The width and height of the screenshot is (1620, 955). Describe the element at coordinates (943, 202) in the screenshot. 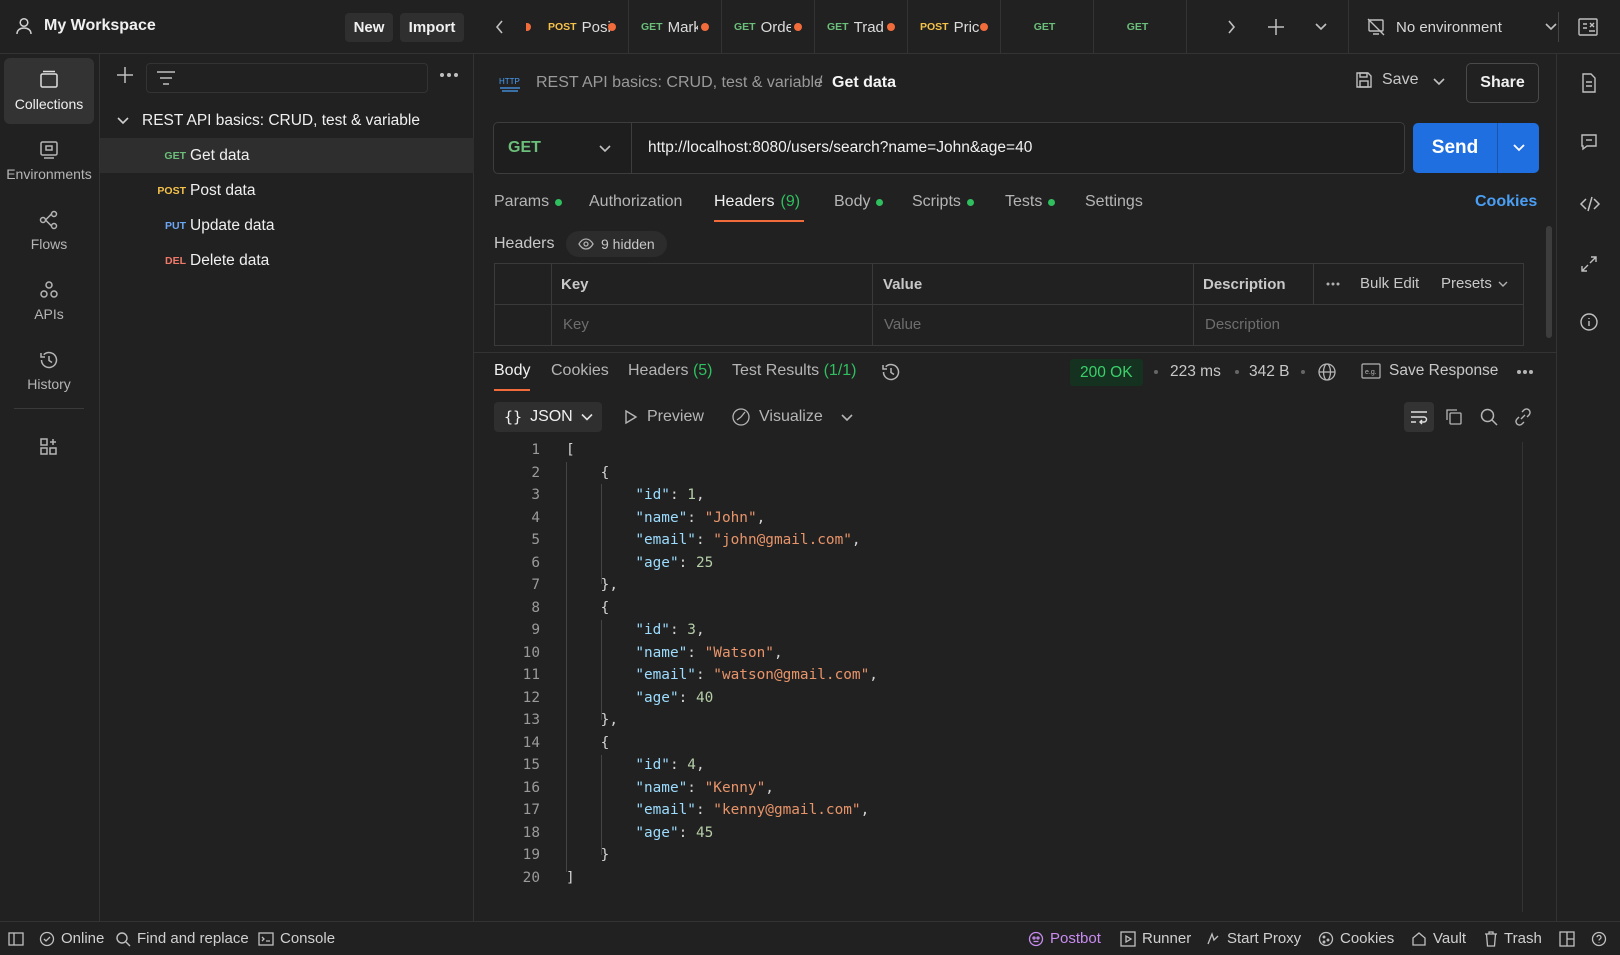

I see `tab-scripts: Scripts` at that location.